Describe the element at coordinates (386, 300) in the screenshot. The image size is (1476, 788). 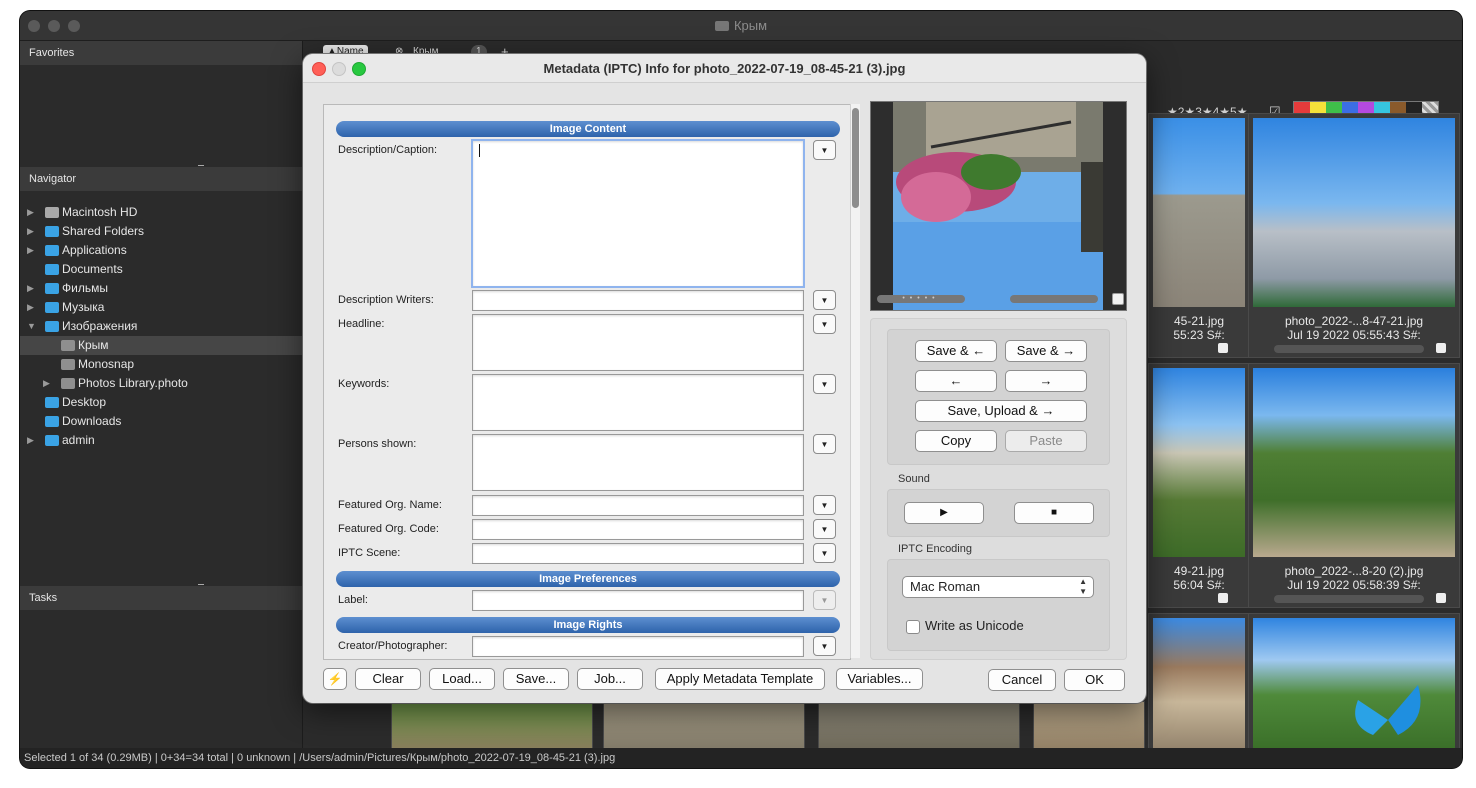
I see `description-writers-label: Description Writers:` at that location.